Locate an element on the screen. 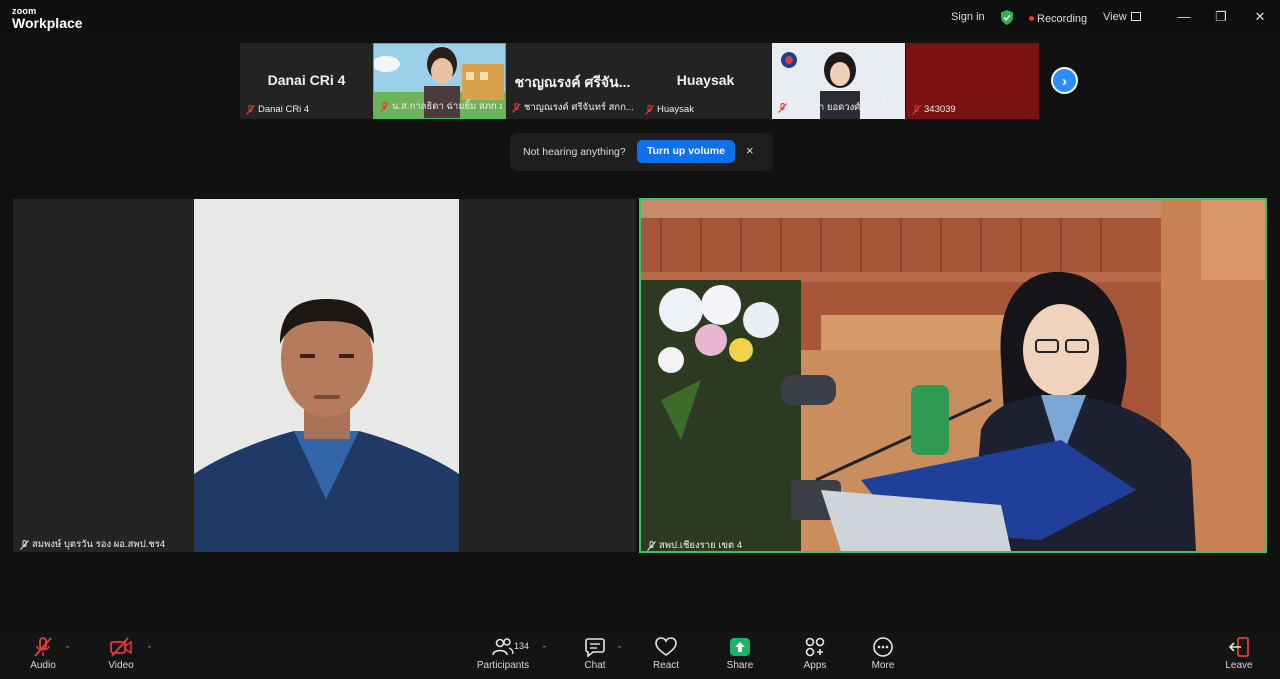  chat-button: Chat is located at coordinates (595, 654).